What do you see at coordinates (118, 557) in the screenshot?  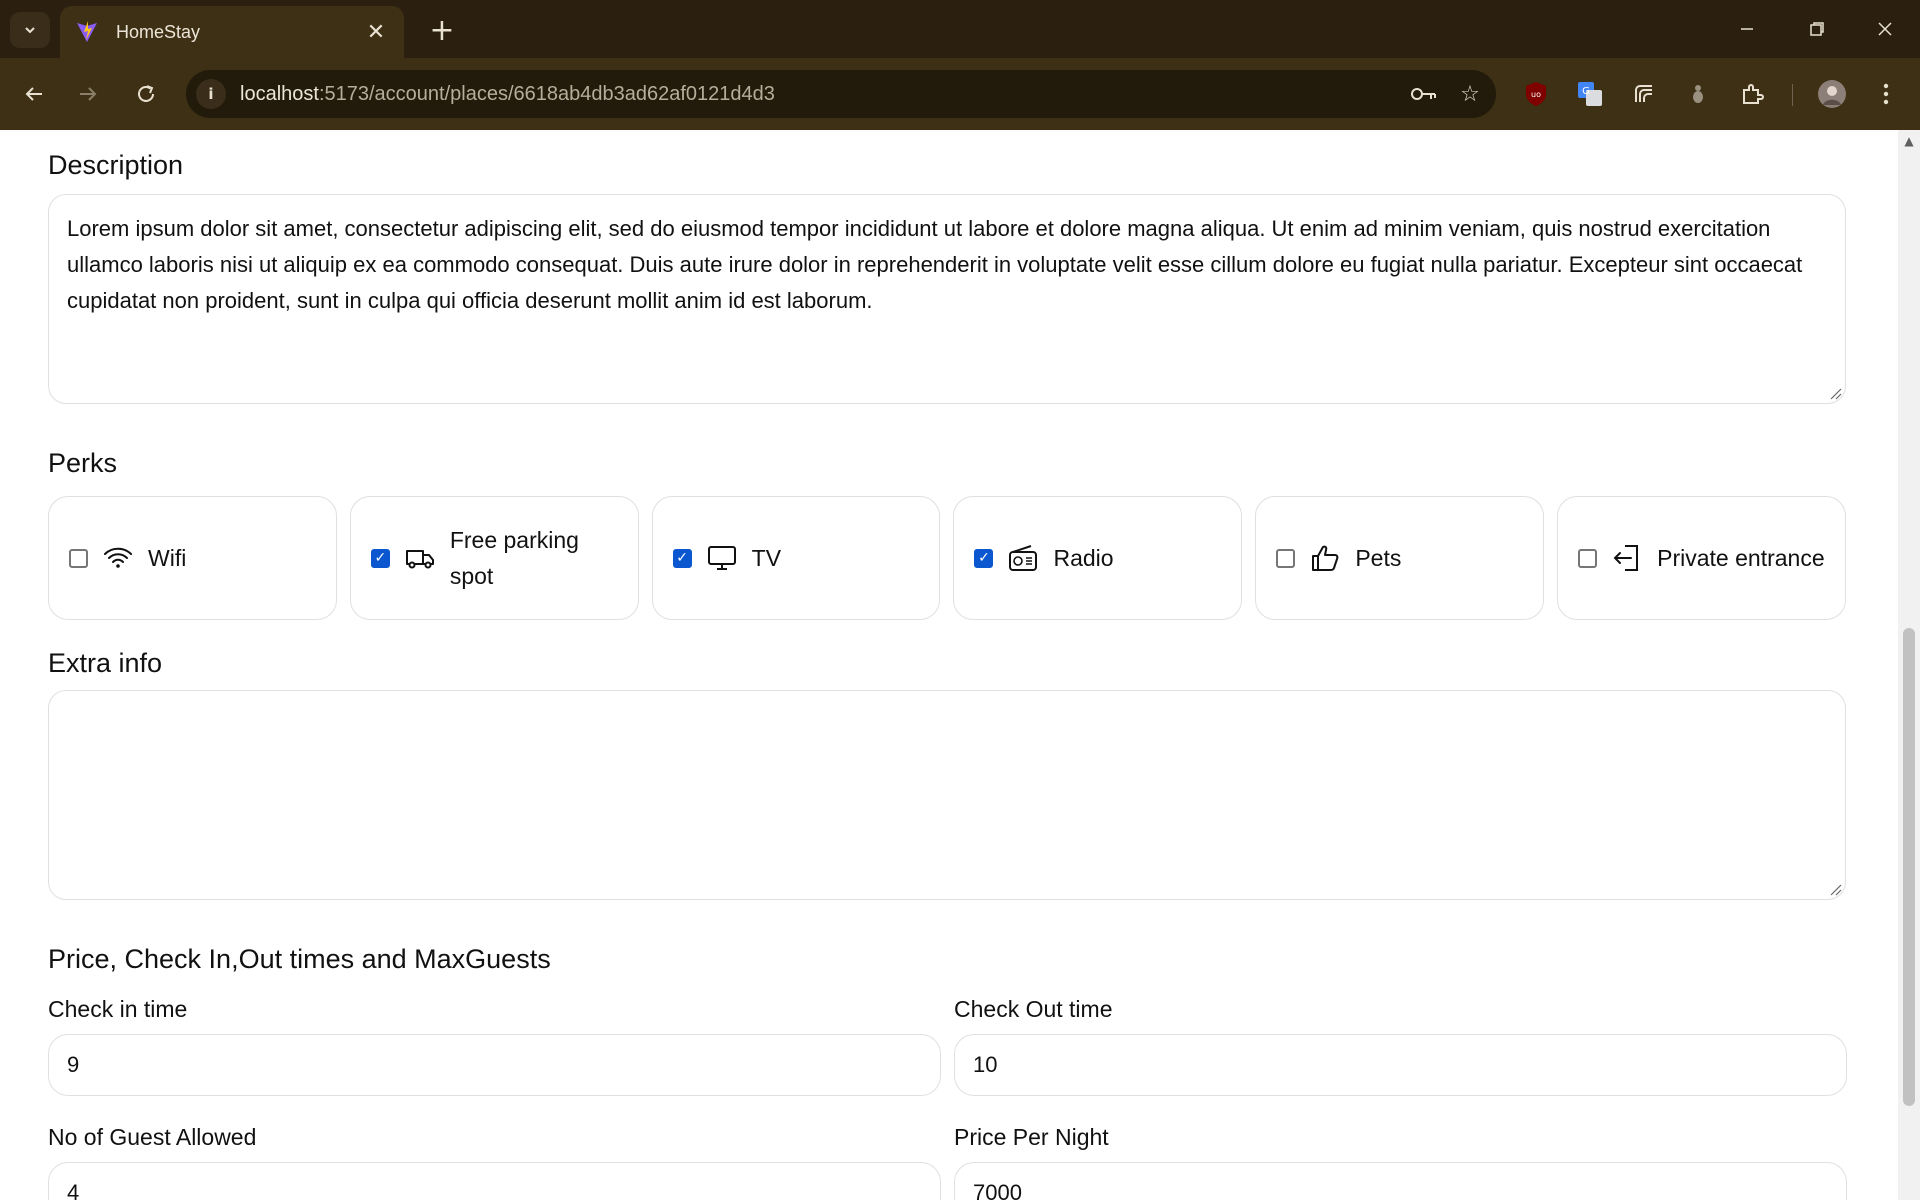 I see `wifi-icon` at bounding box center [118, 557].